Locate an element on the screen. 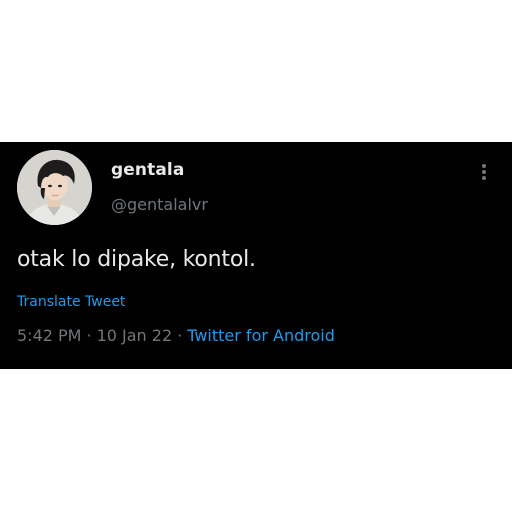  tweet-text: otak lo dipake, kontol. is located at coordinates (136, 259).